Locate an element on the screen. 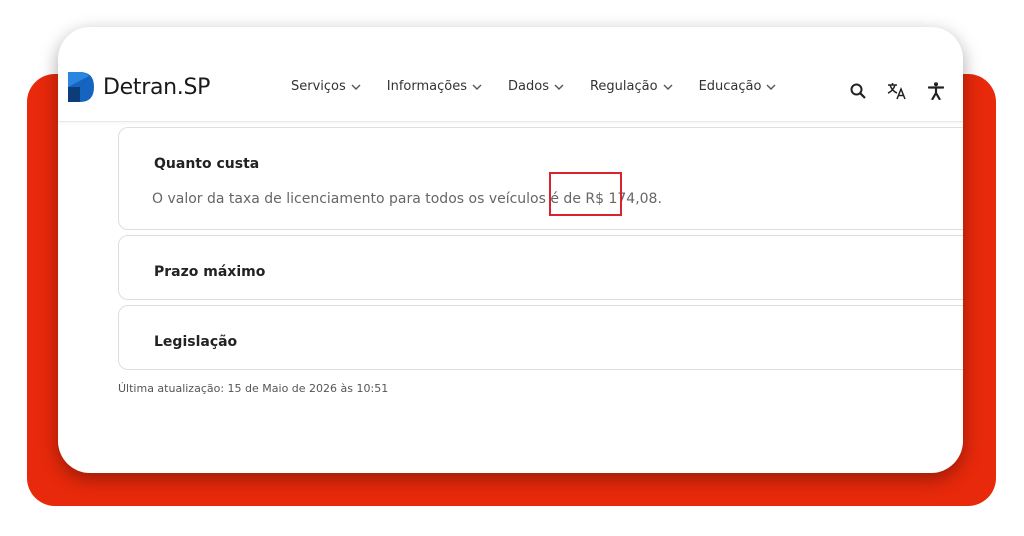 The width and height of the screenshot is (1024, 536). translate-button is located at coordinates (897, 91).